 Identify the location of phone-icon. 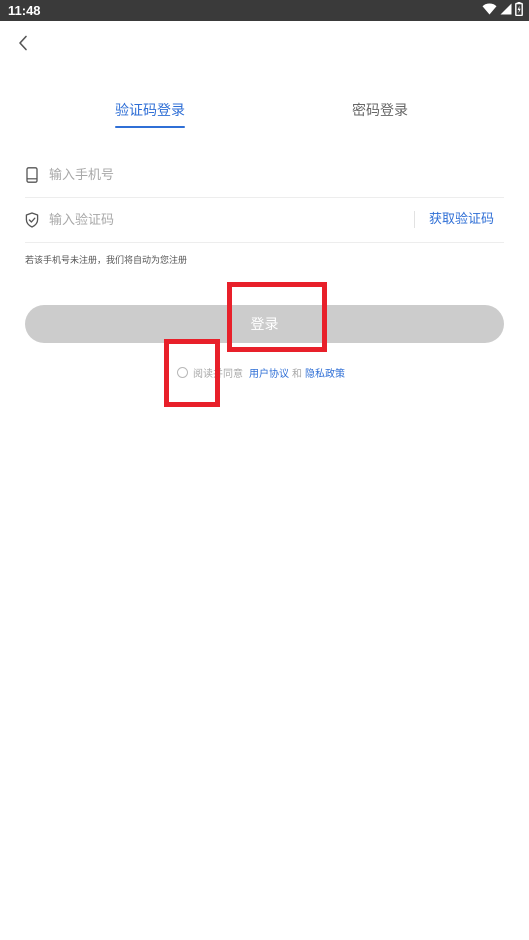
(32, 175).